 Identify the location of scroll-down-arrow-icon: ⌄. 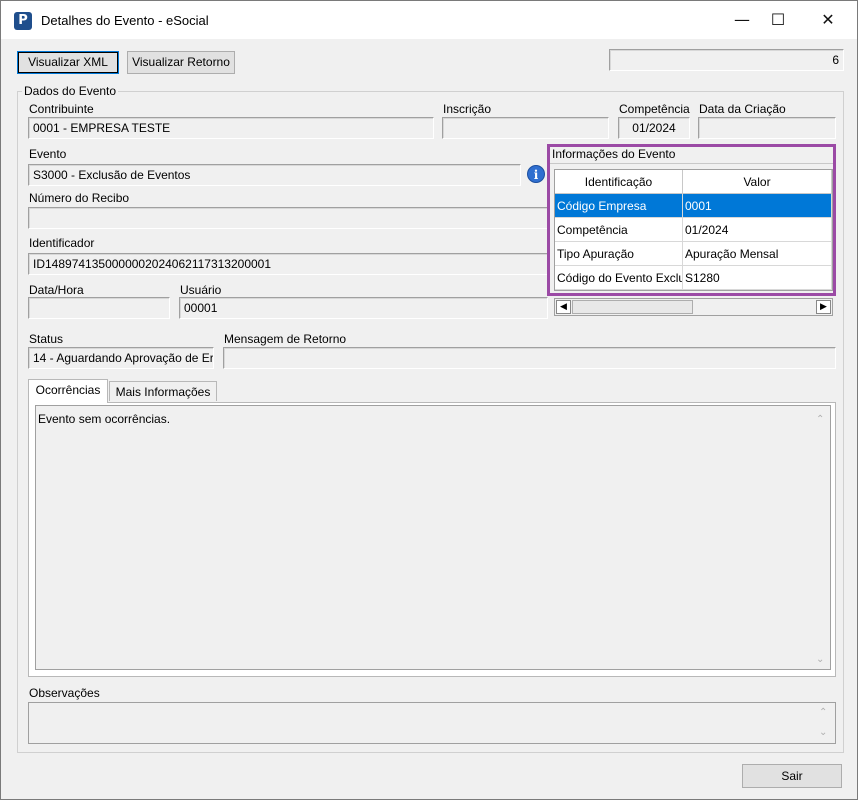
(820, 659).